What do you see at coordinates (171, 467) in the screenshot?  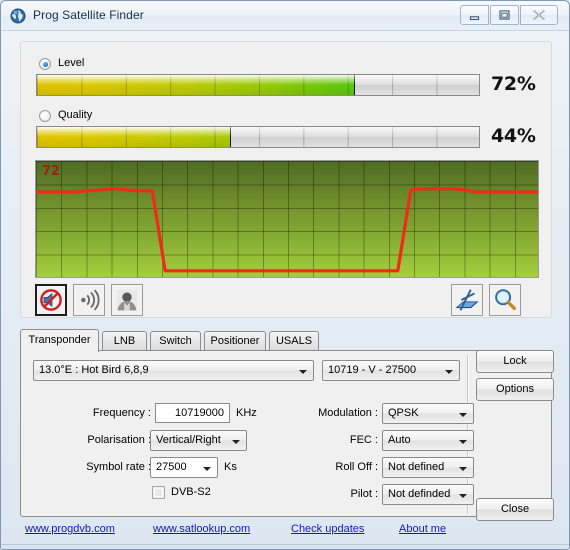 I see `symbol-rate-value: 27500` at bounding box center [171, 467].